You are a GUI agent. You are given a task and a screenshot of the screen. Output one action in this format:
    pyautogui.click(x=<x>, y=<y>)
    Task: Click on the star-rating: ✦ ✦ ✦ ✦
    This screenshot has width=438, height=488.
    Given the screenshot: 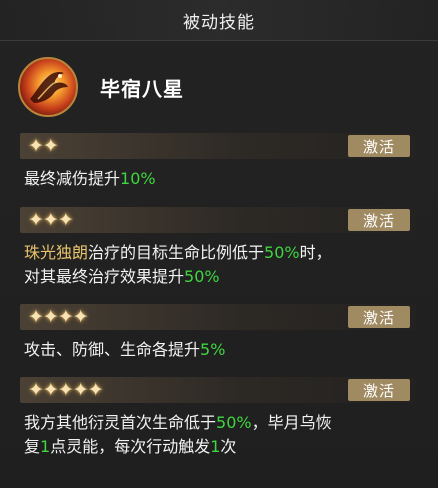 What is the action you would take?
    pyautogui.click(x=58, y=316)
    